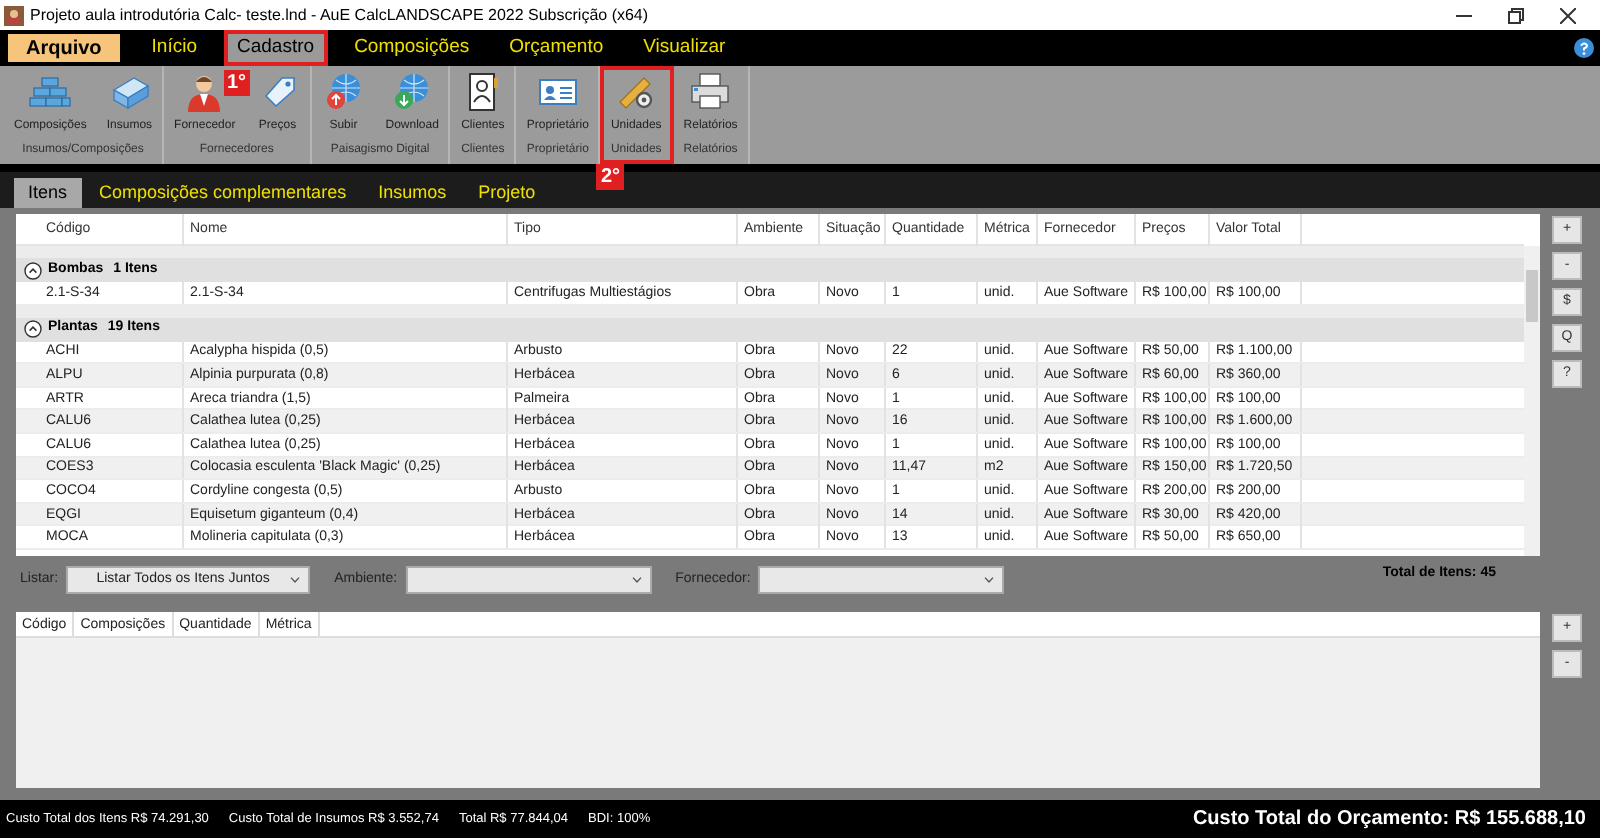  I want to click on app-icon, so click(14, 15).